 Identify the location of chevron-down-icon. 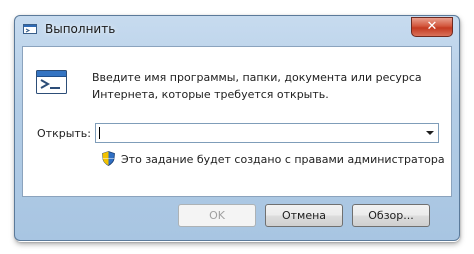
(430, 133).